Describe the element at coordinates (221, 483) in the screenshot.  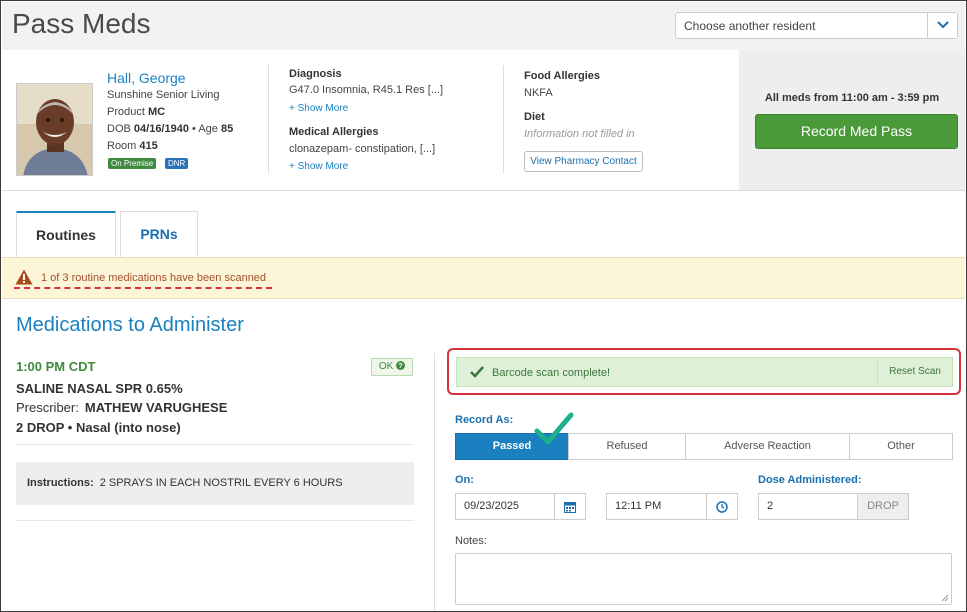
I see `instructions-text: 2 SPRAYS IN EACH NOSTRIL EVERY 6 HOURS` at that location.